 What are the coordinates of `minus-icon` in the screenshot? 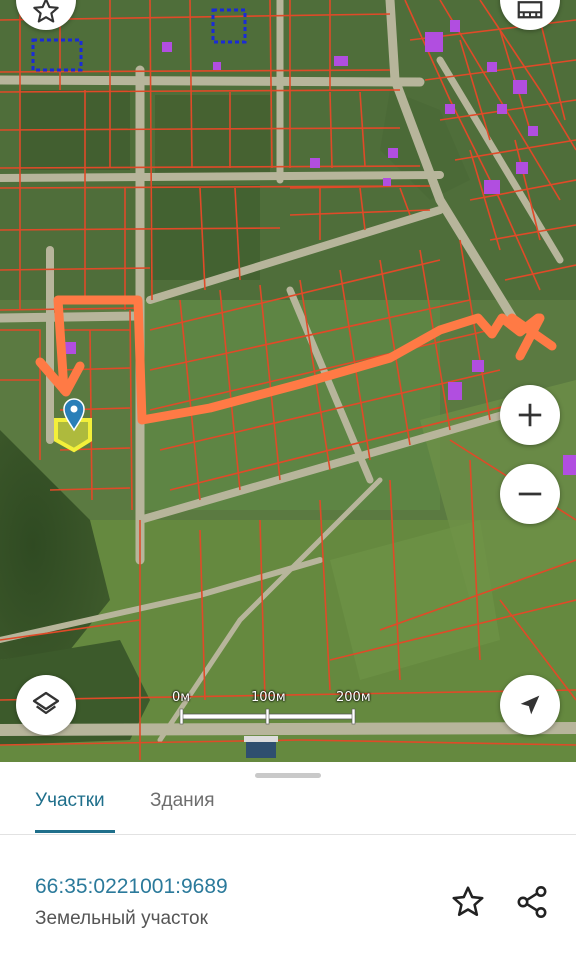 It's located at (530, 494).